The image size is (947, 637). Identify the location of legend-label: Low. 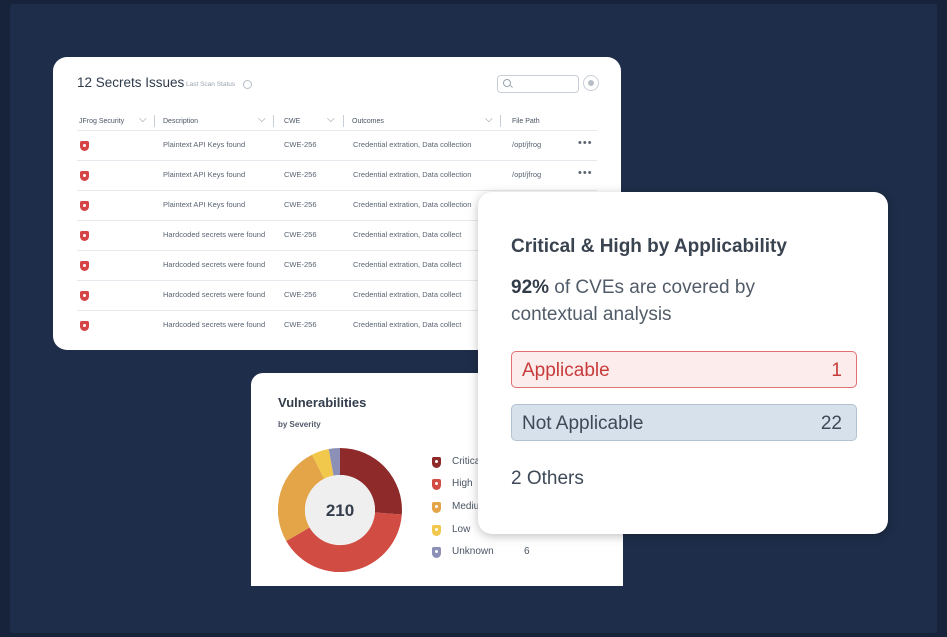
(461, 529).